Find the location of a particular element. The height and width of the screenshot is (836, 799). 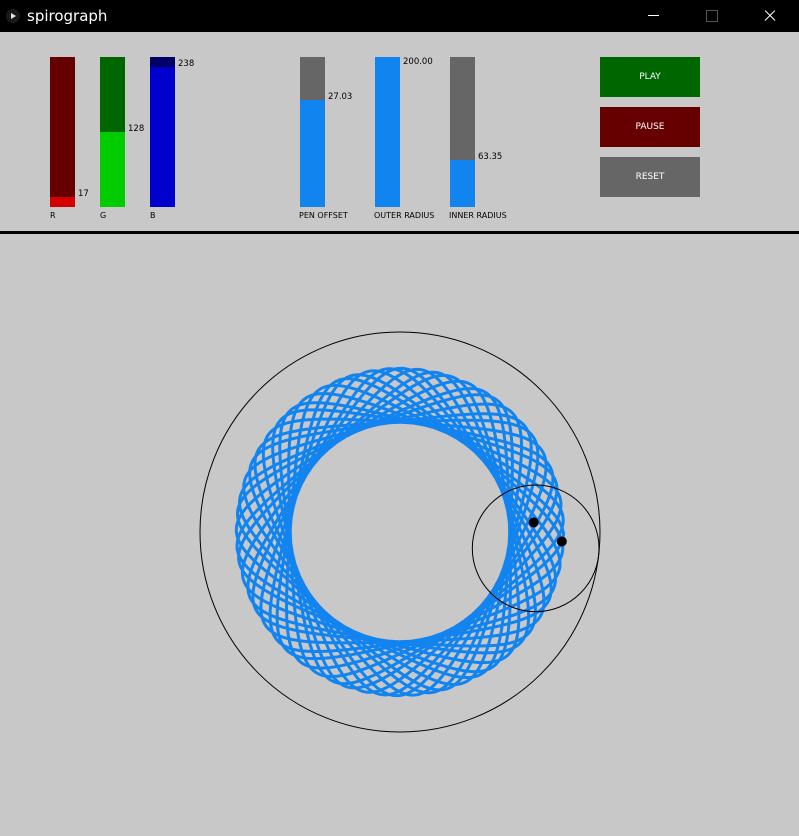

inner-radius-slider: 63.35 is located at coordinates (476, 132).